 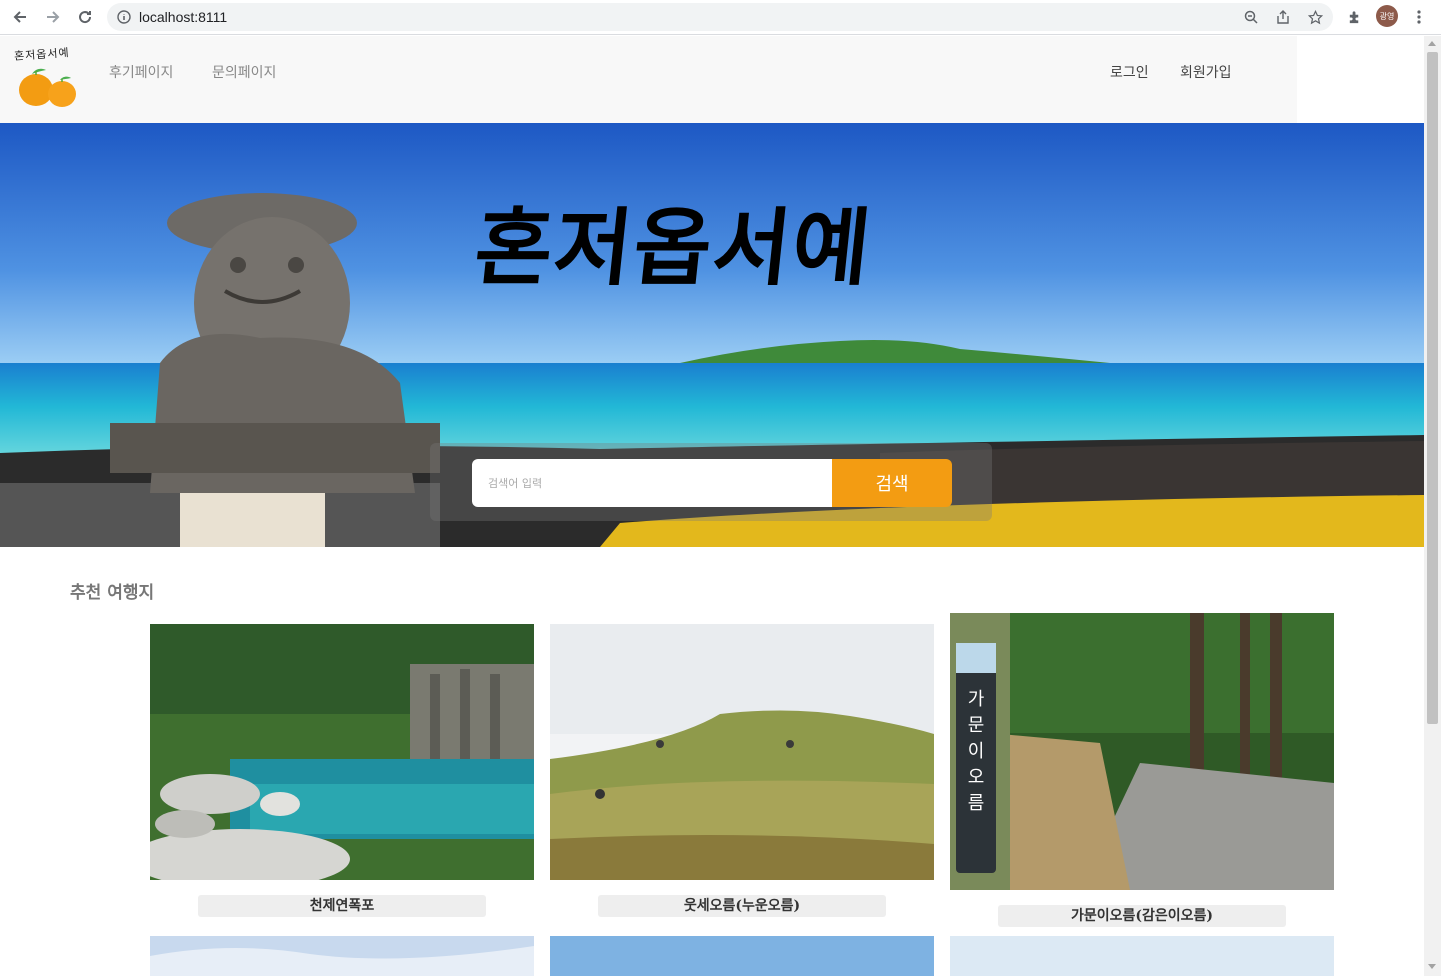 What do you see at coordinates (1387, 16) in the screenshot?
I see `profile-avatar: 광영` at bounding box center [1387, 16].